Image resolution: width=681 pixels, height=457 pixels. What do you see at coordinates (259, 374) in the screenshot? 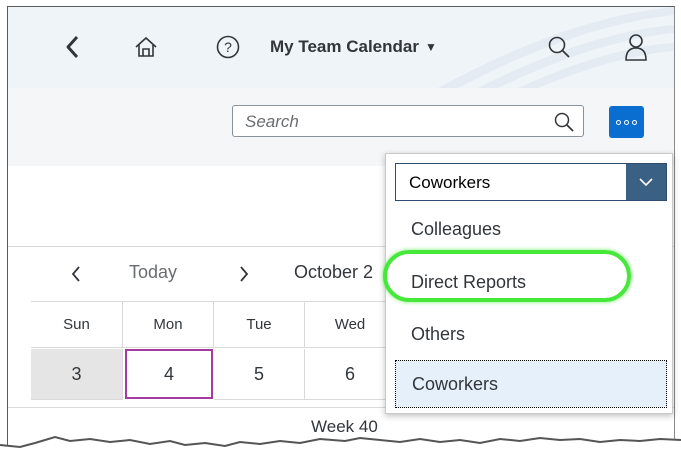
I see `date-cell: 5` at bounding box center [259, 374].